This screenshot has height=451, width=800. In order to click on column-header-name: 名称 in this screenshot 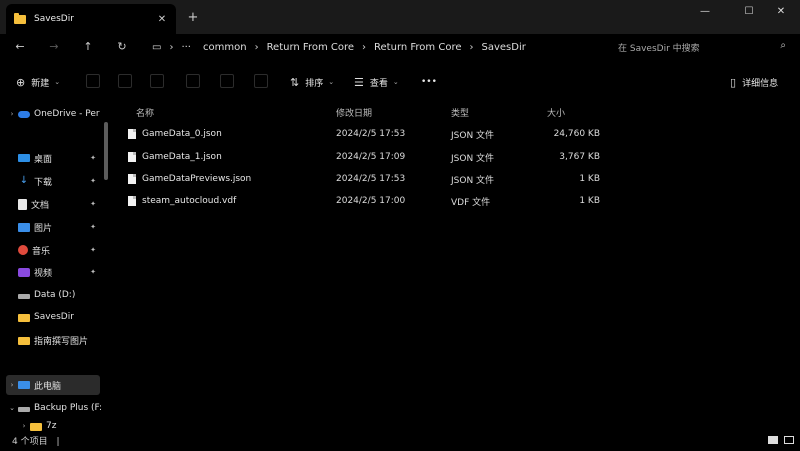, I will do `click(145, 113)`.